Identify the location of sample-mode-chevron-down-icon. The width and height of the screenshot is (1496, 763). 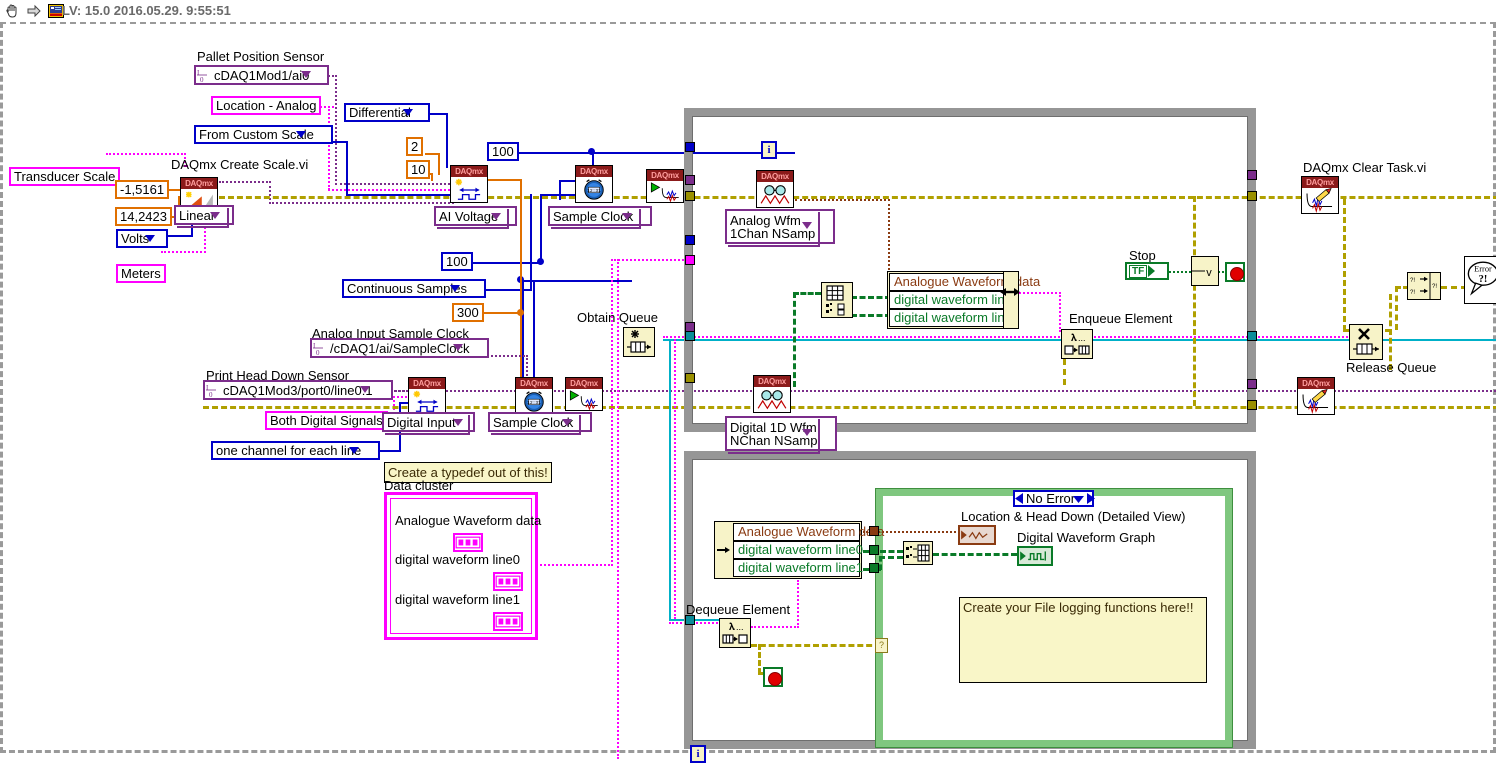
(455, 288).